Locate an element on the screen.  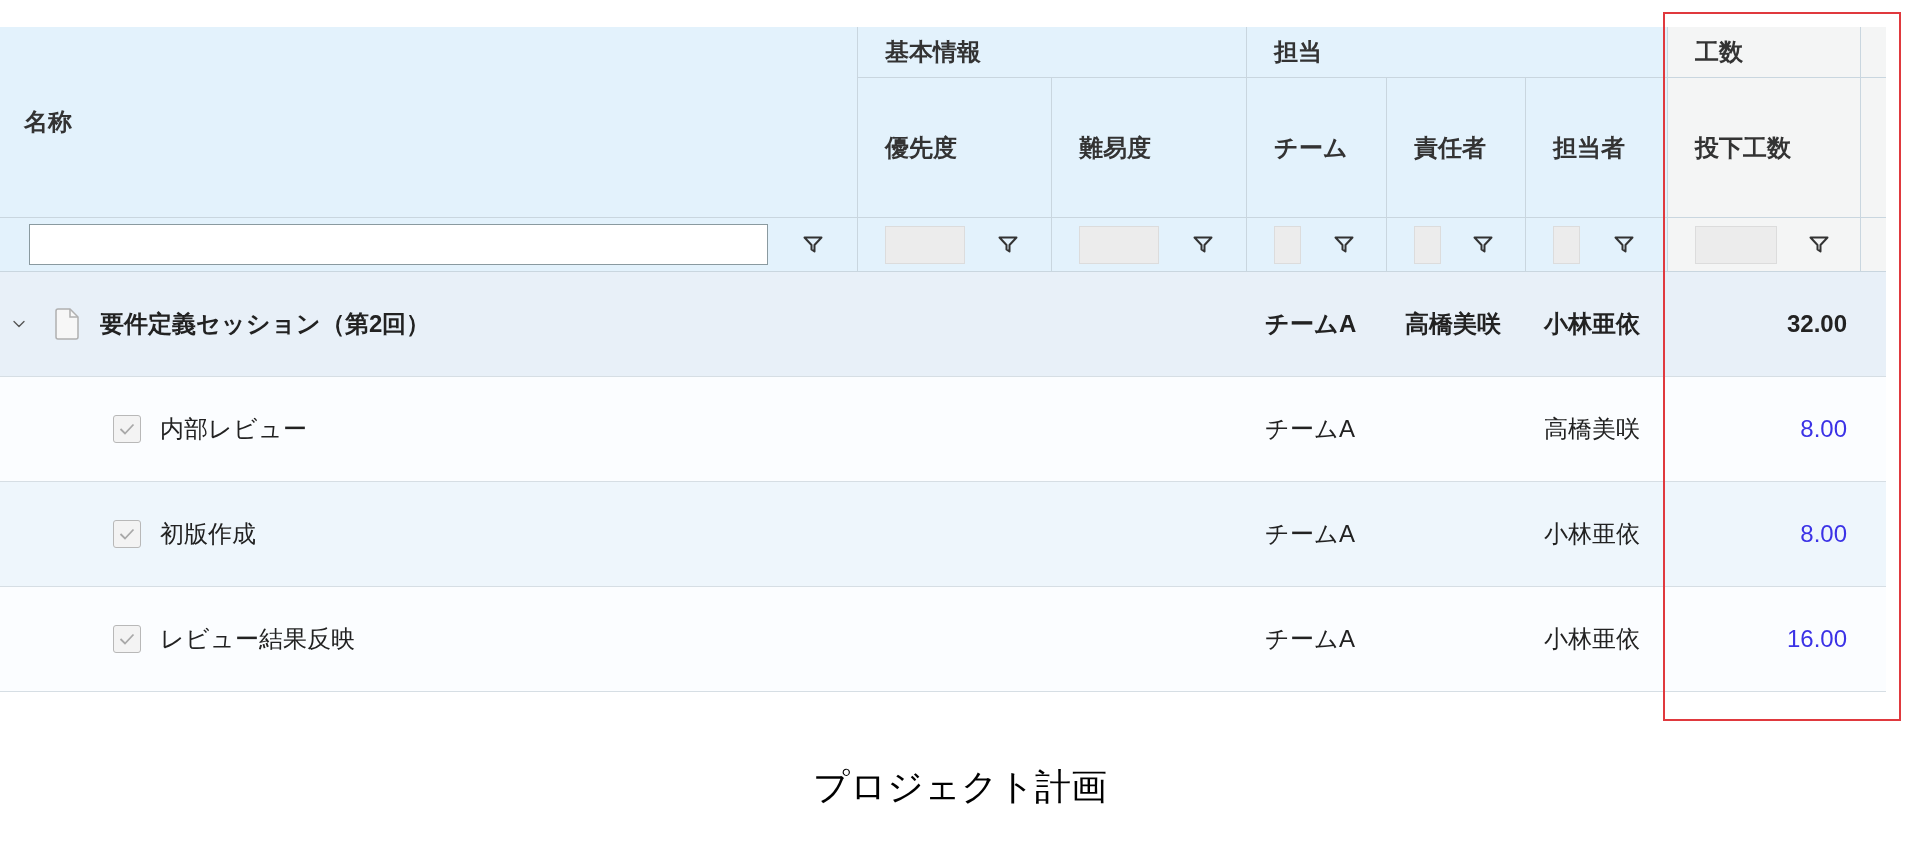
filter-field is located at coordinates (398, 244).